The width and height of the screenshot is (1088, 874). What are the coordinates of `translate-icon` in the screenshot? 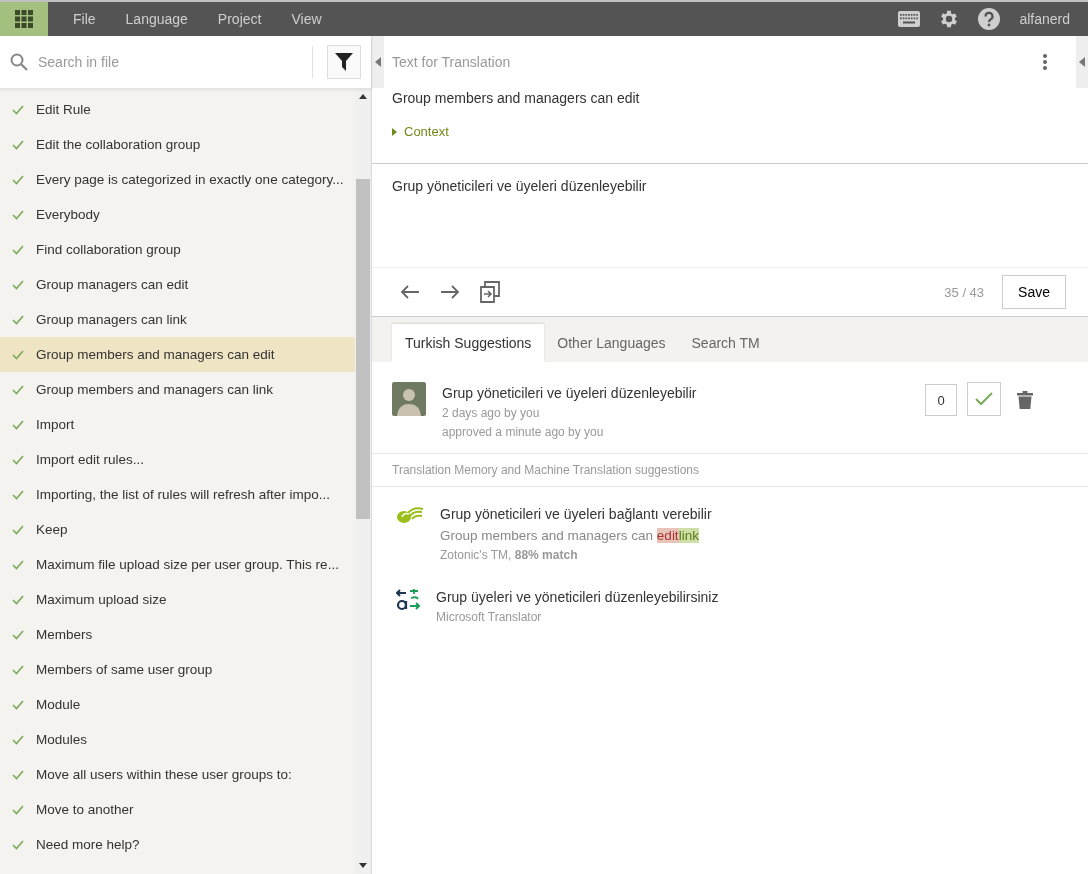 It's located at (408, 600).